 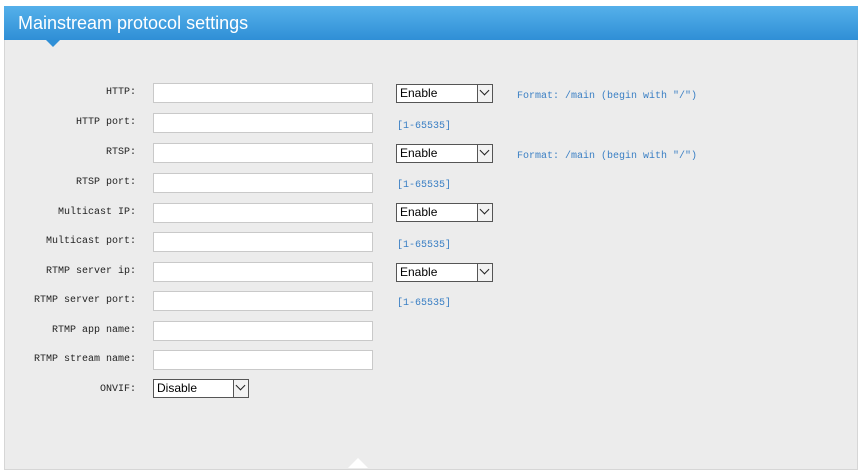 I want to click on rtmp-stream-name-label: RTMP stream name:, so click(x=84, y=359).